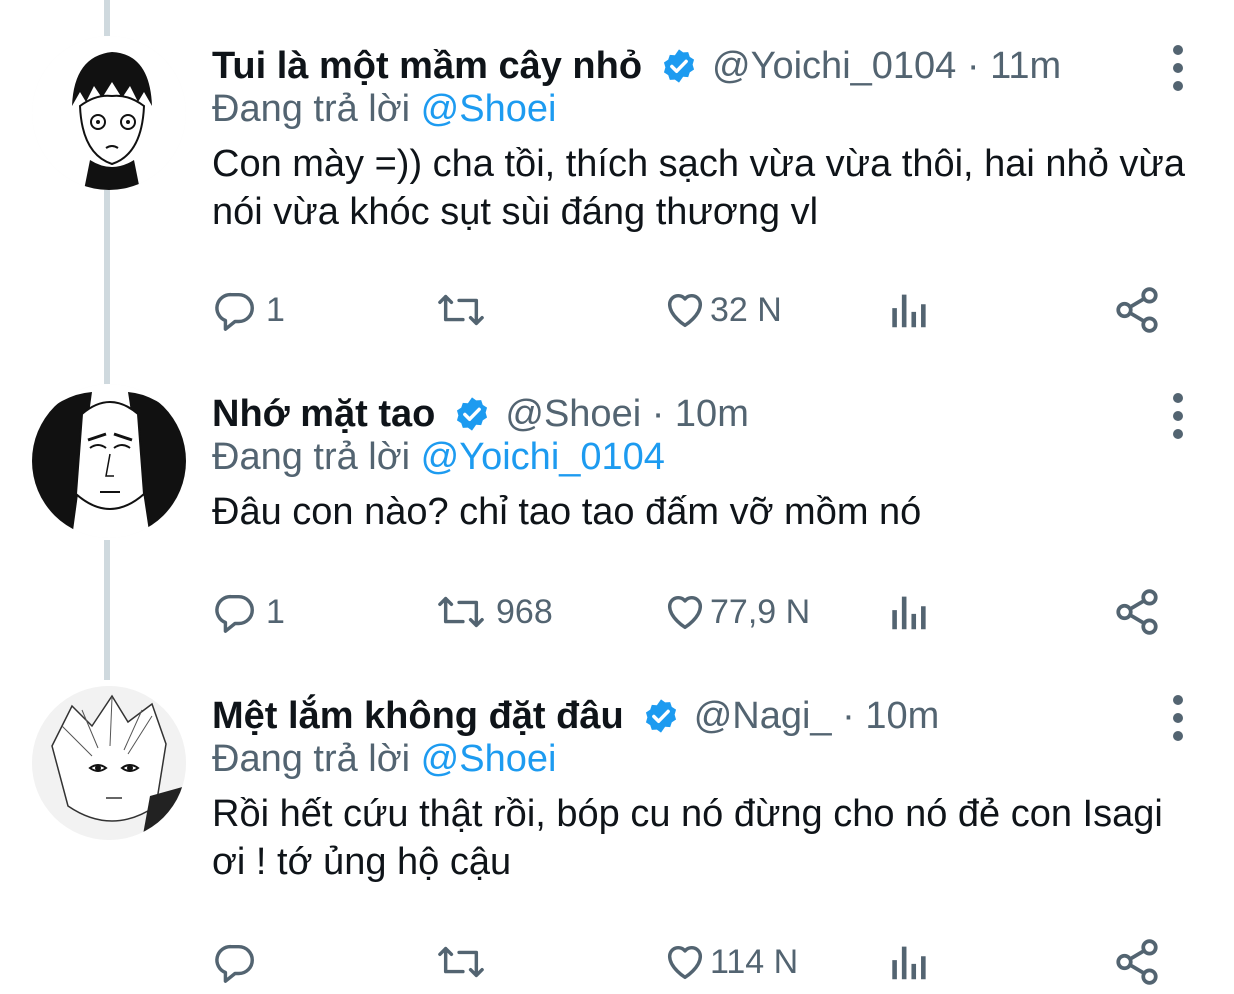 This screenshot has height=994, width=1234. I want to click on retweet-count: 968, so click(524, 611).